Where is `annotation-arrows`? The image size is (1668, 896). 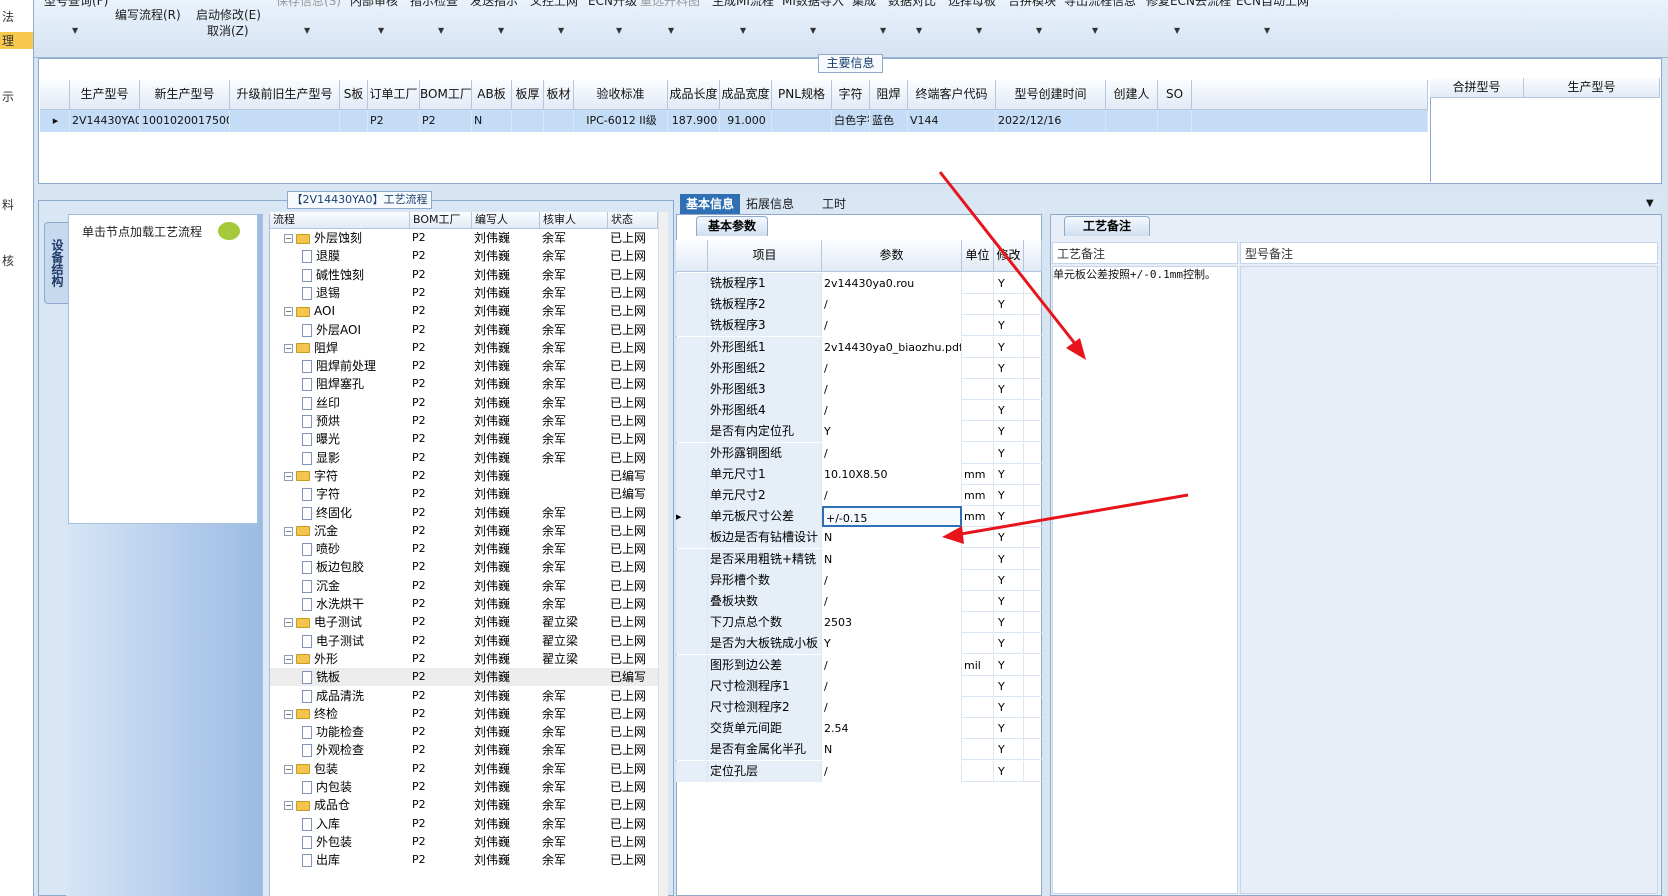
annotation-arrows is located at coordinates (1063, 357).